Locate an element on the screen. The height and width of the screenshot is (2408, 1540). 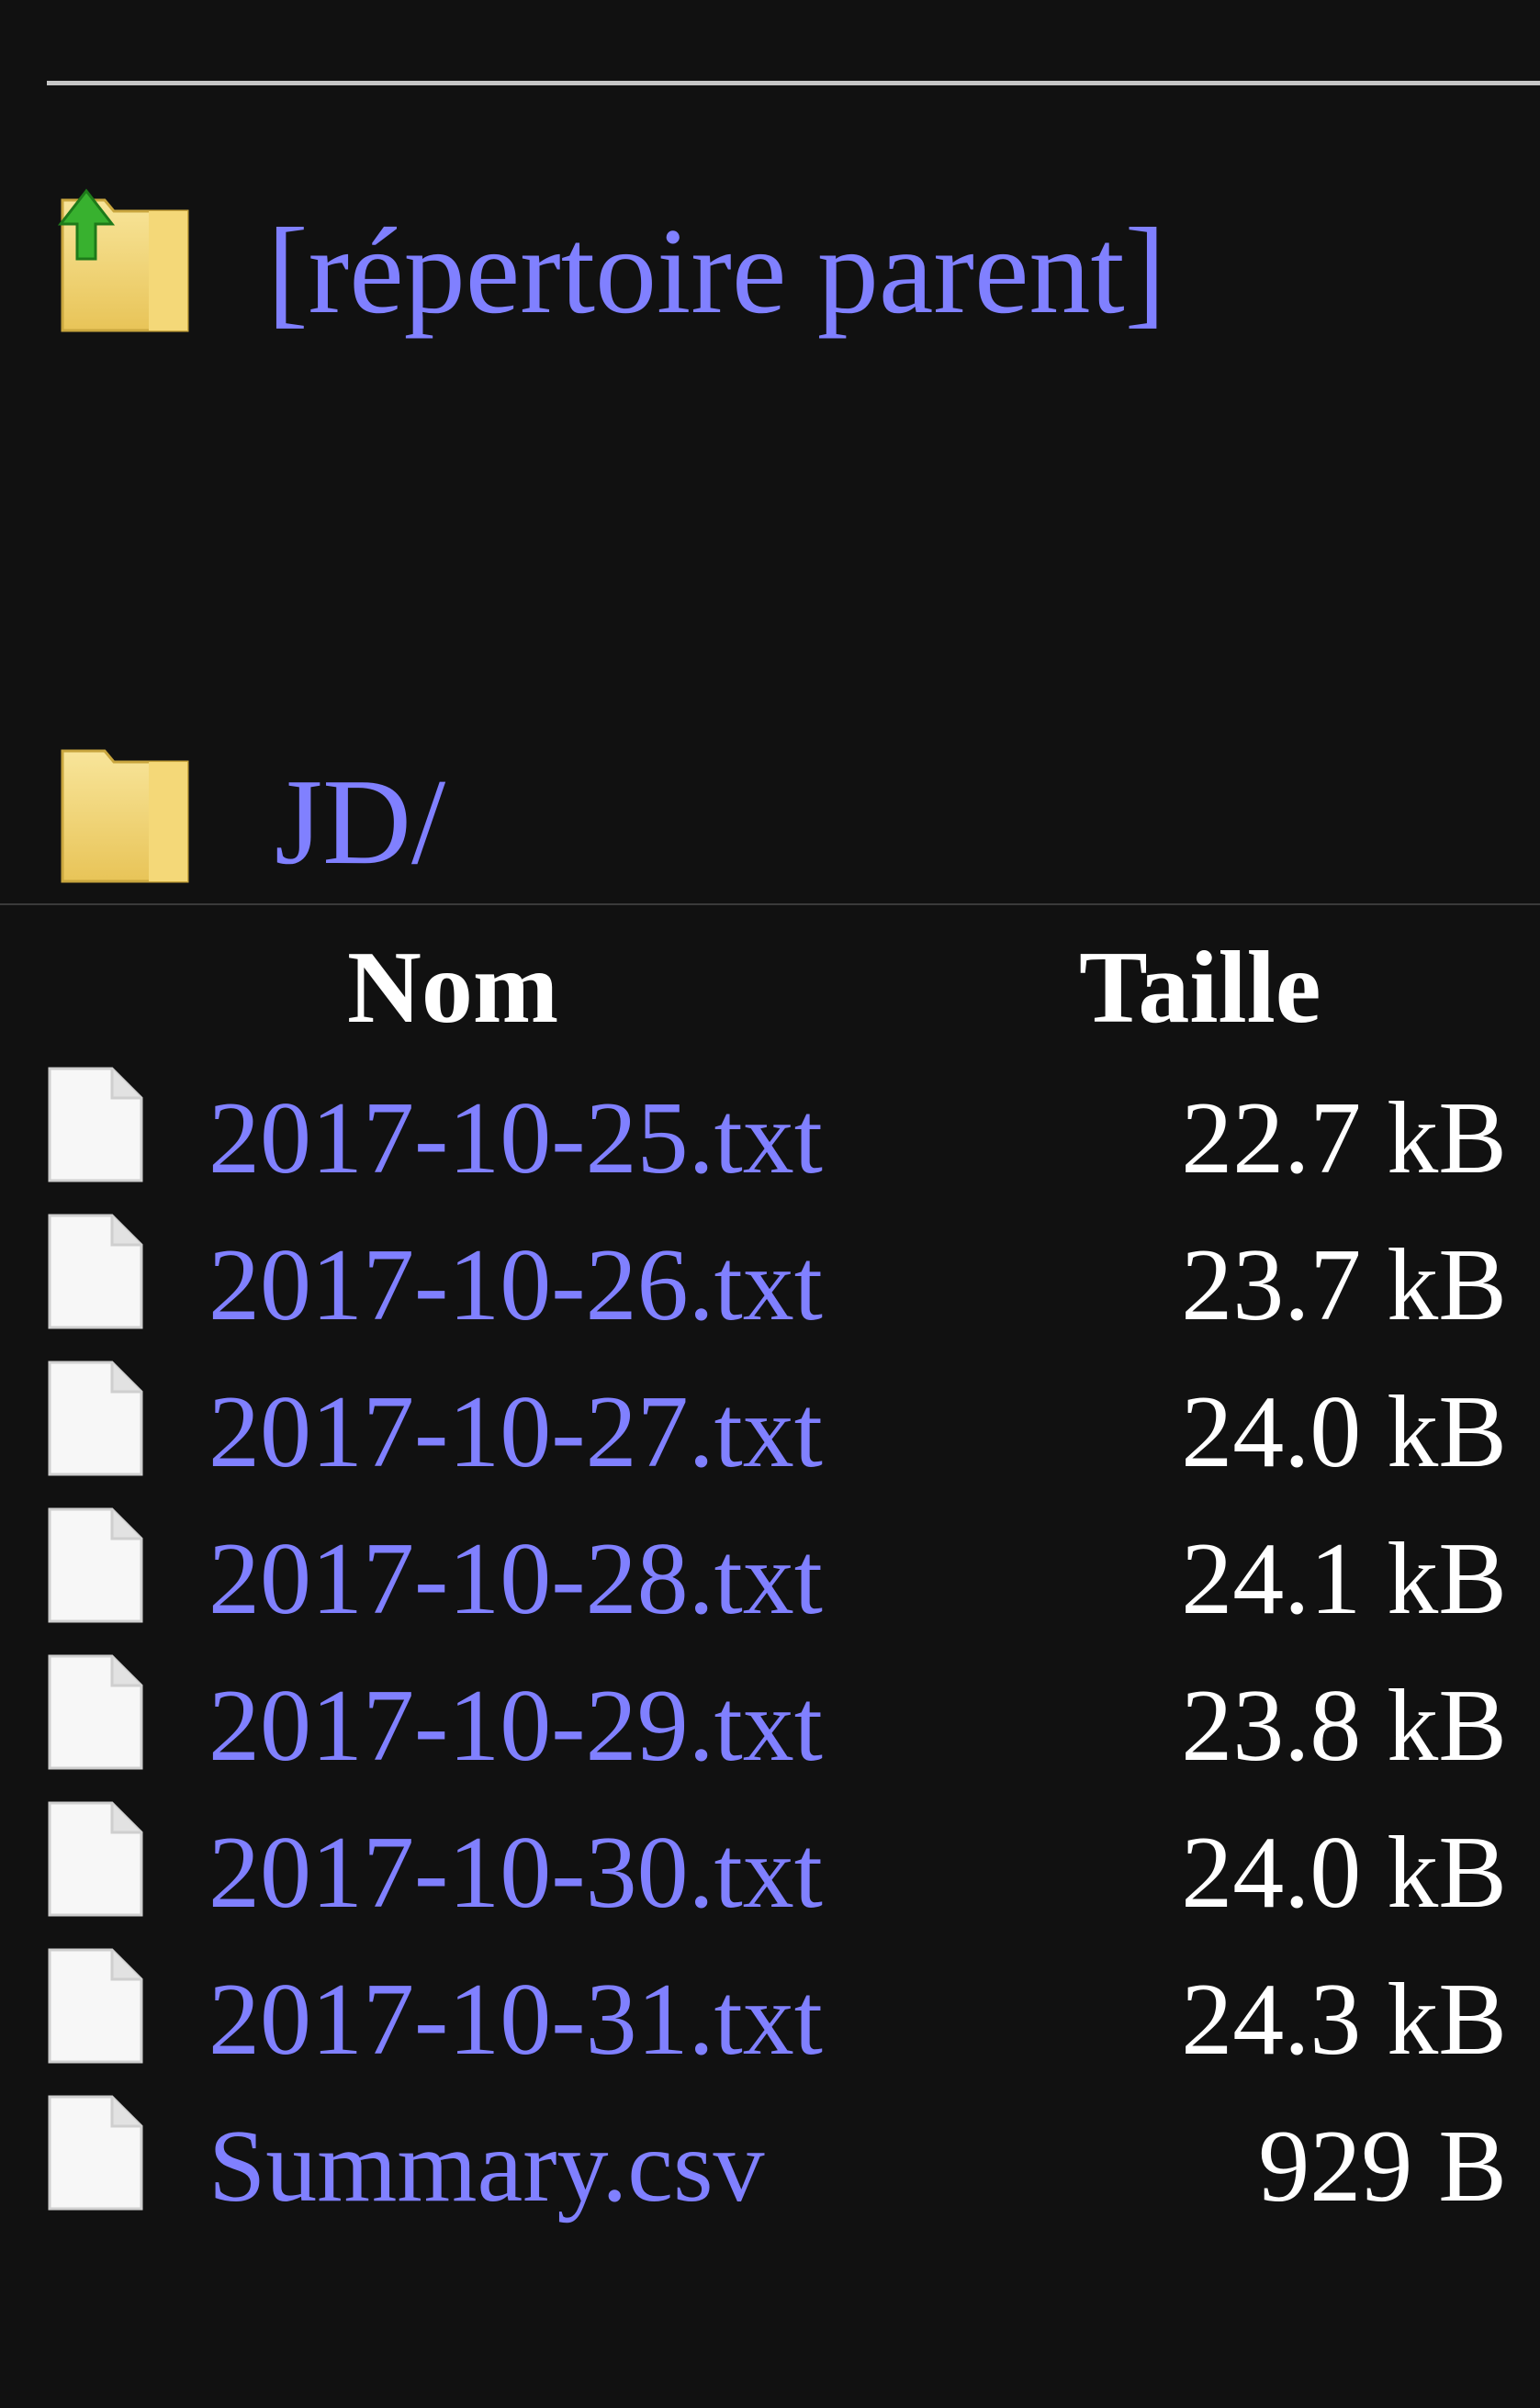
table-row: 2017-10-27.txt 24.0 kB is located at coordinates (770, 1432).